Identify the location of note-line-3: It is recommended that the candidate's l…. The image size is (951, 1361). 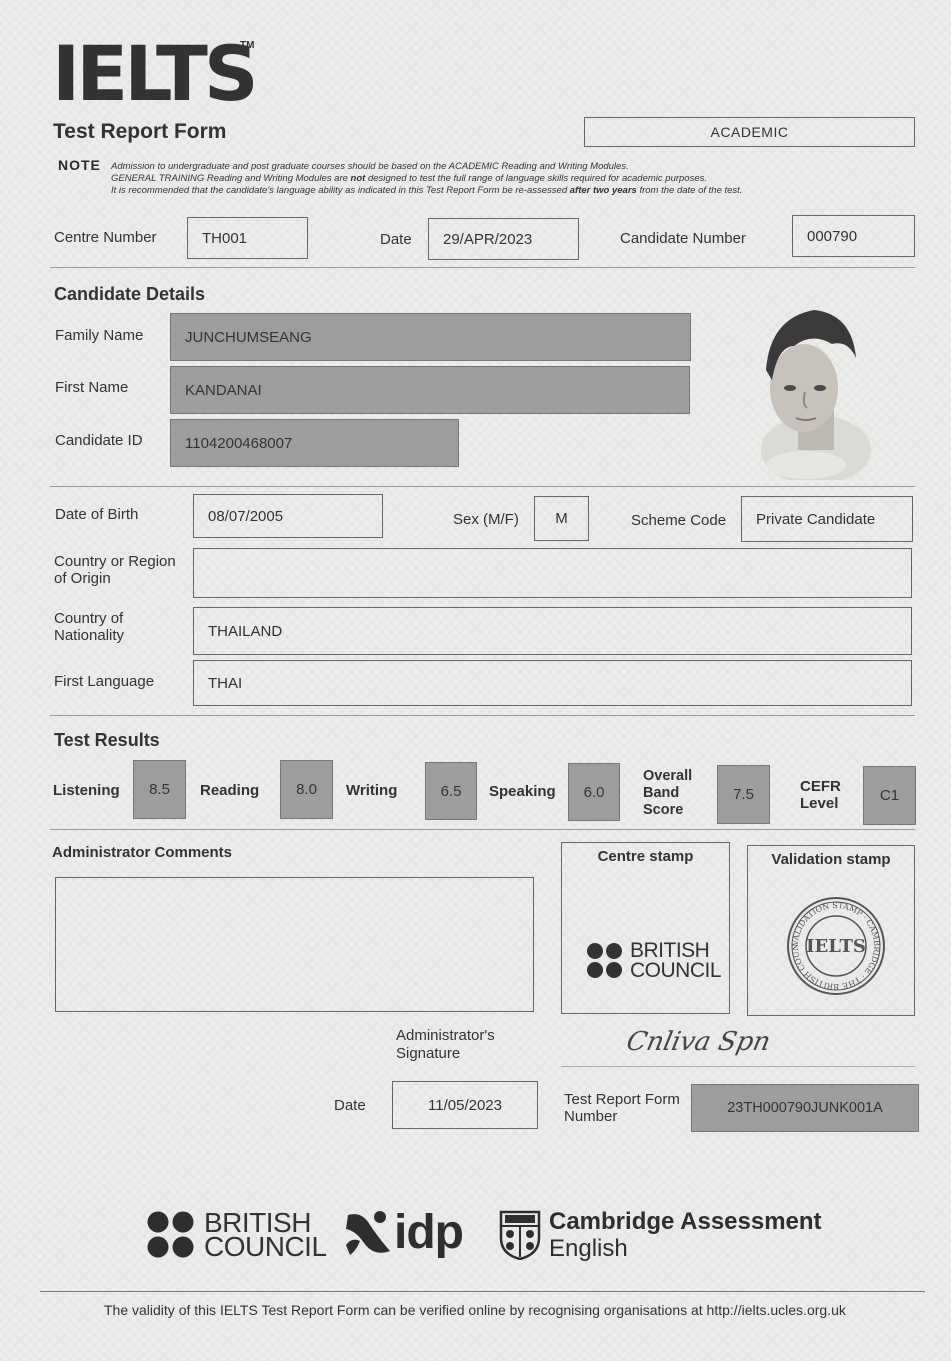
(427, 190).